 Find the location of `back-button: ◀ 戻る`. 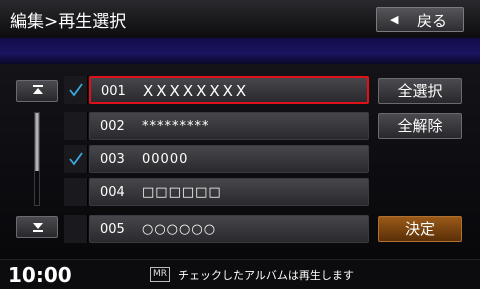

back-button: ◀ 戻る is located at coordinates (420, 19).